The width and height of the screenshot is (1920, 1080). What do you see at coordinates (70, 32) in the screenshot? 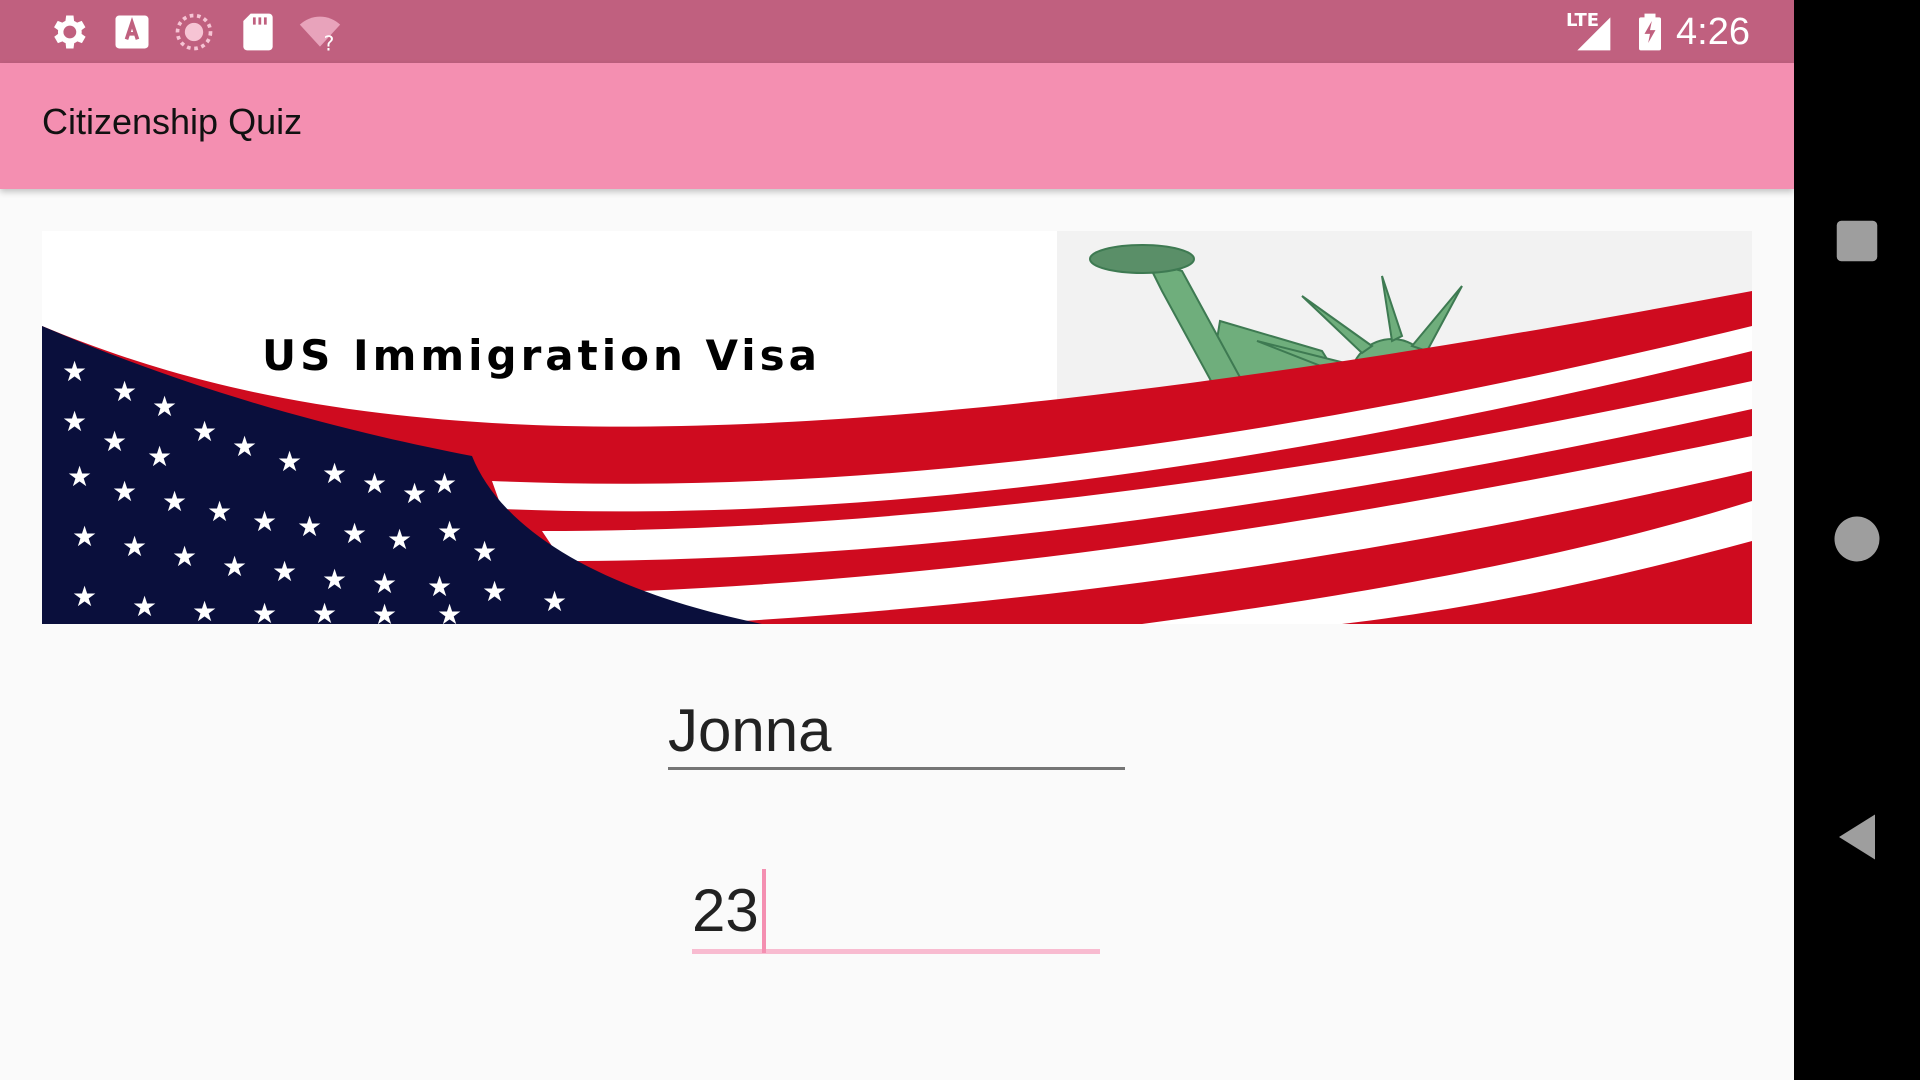
I see `settings-icon` at bounding box center [70, 32].